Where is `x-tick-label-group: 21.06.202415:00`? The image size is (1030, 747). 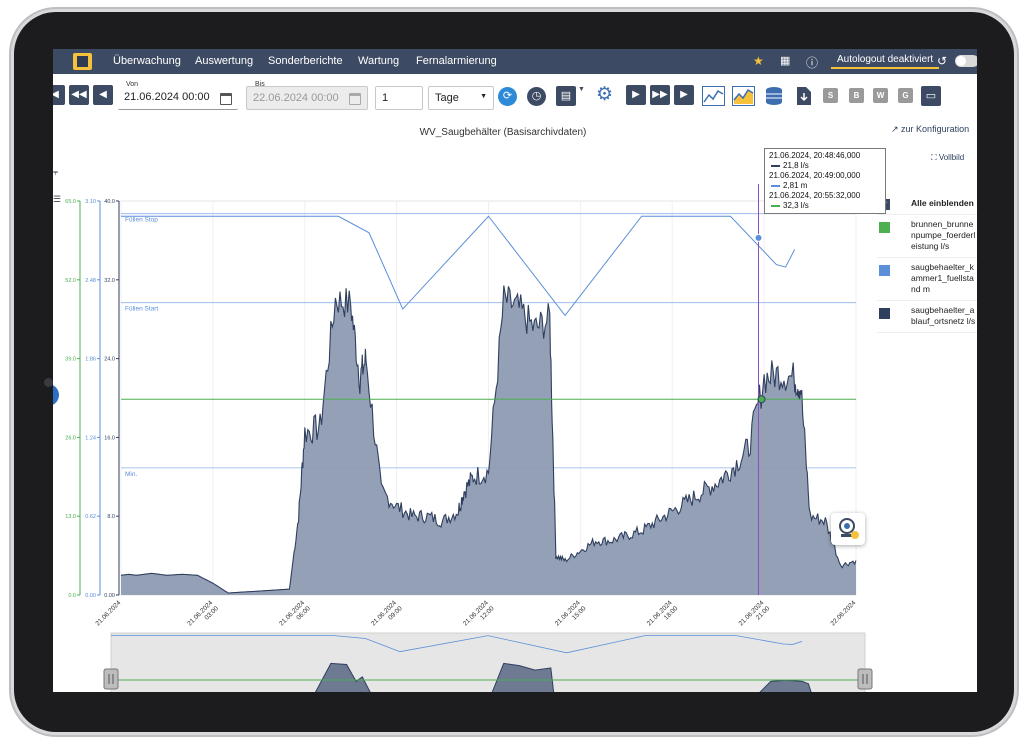 x-tick-label-group: 21.06.202415:00 is located at coordinates (571, 613).